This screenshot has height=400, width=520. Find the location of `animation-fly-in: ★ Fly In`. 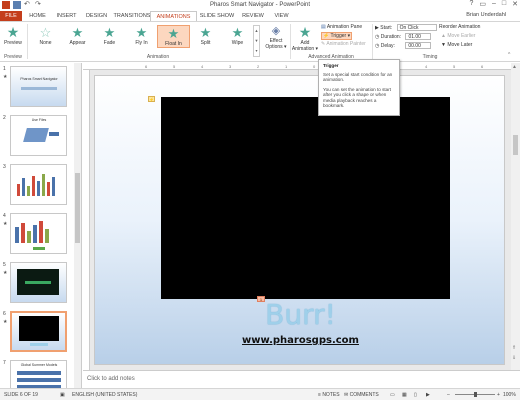

animation-fly-in: ★ Fly In is located at coordinates (141, 36).